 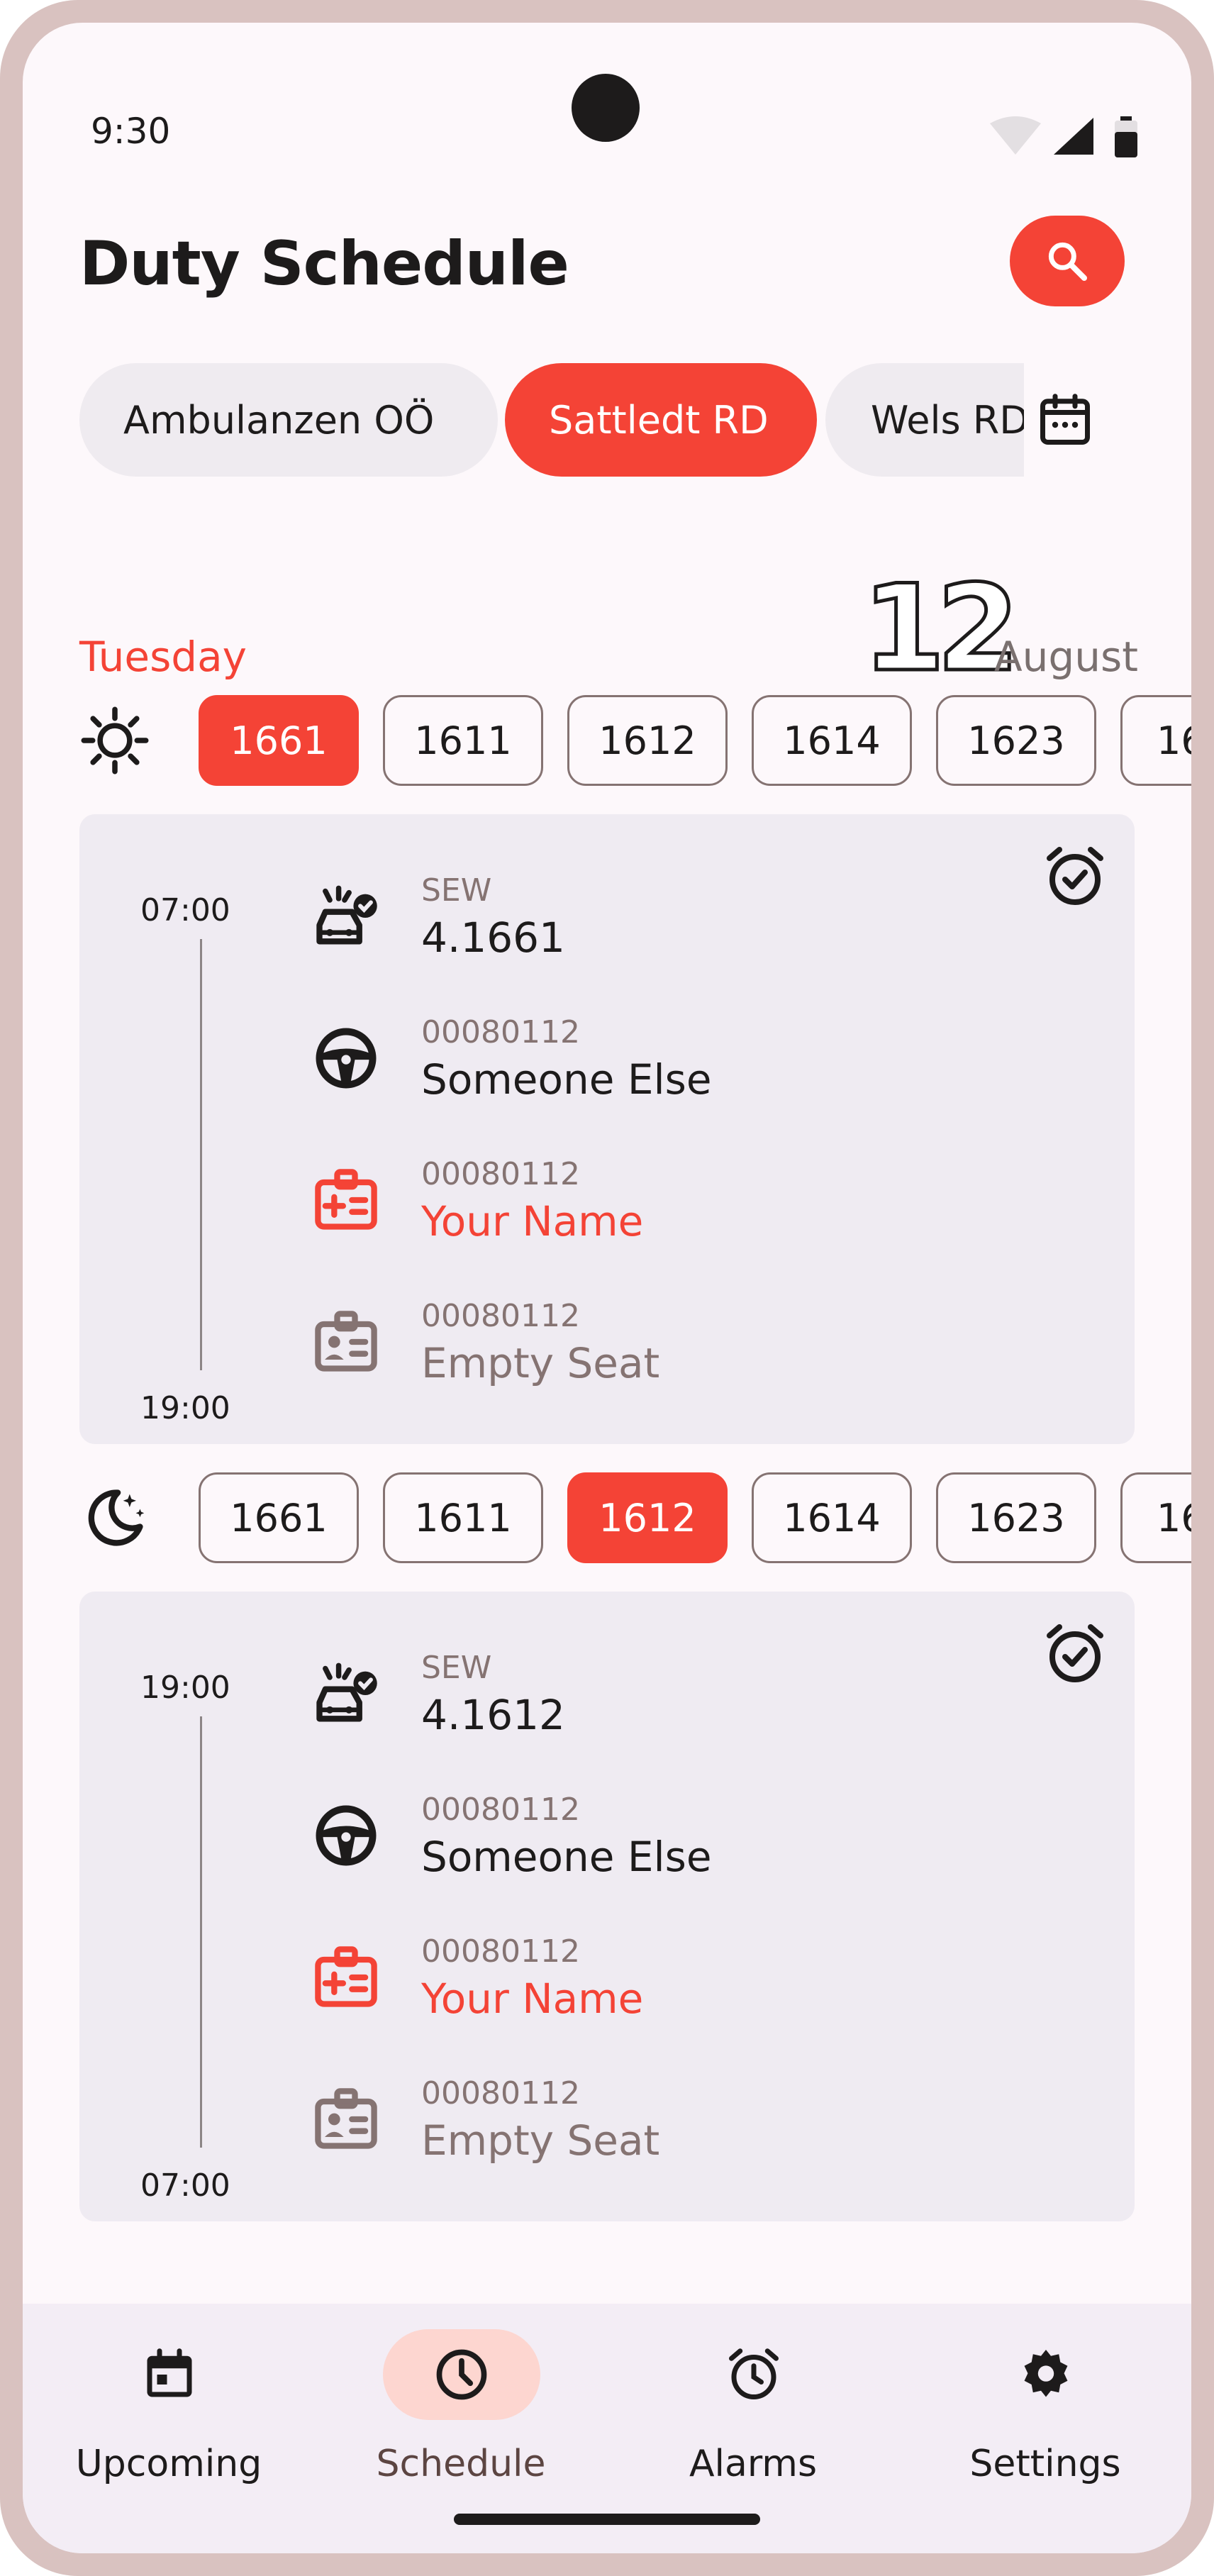 I want to click on weekday-label: Tuesday, so click(x=163, y=657).